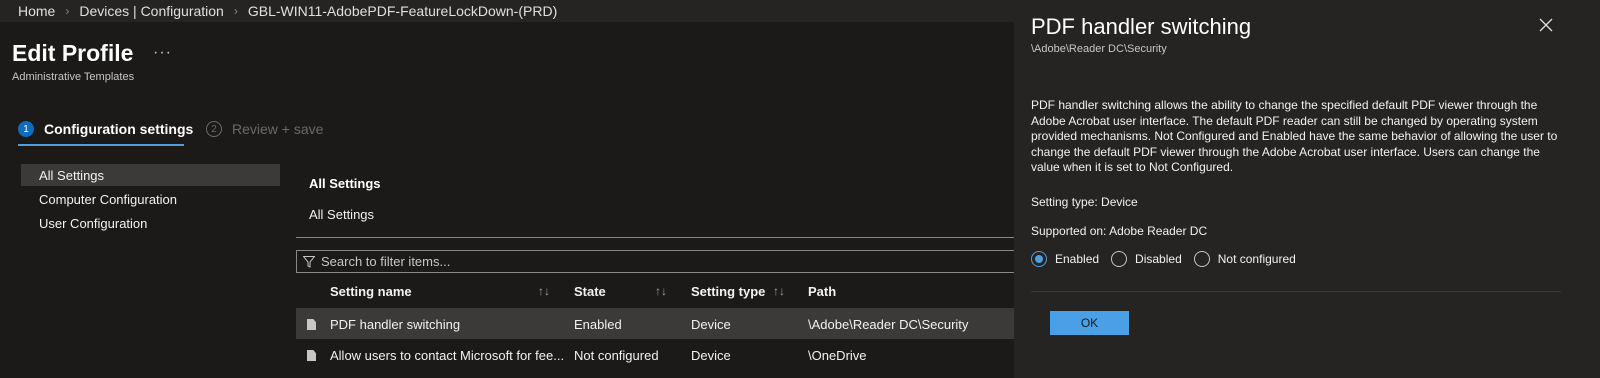 The height and width of the screenshot is (378, 1600). What do you see at coordinates (345, 183) in the screenshot?
I see `section-heading: All Settings` at bounding box center [345, 183].